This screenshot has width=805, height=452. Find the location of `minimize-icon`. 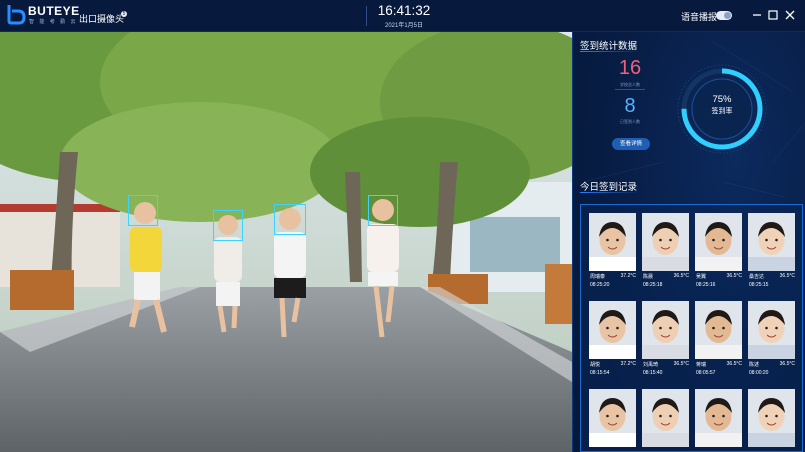

minimize-icon is located at coordinates (757, 15).